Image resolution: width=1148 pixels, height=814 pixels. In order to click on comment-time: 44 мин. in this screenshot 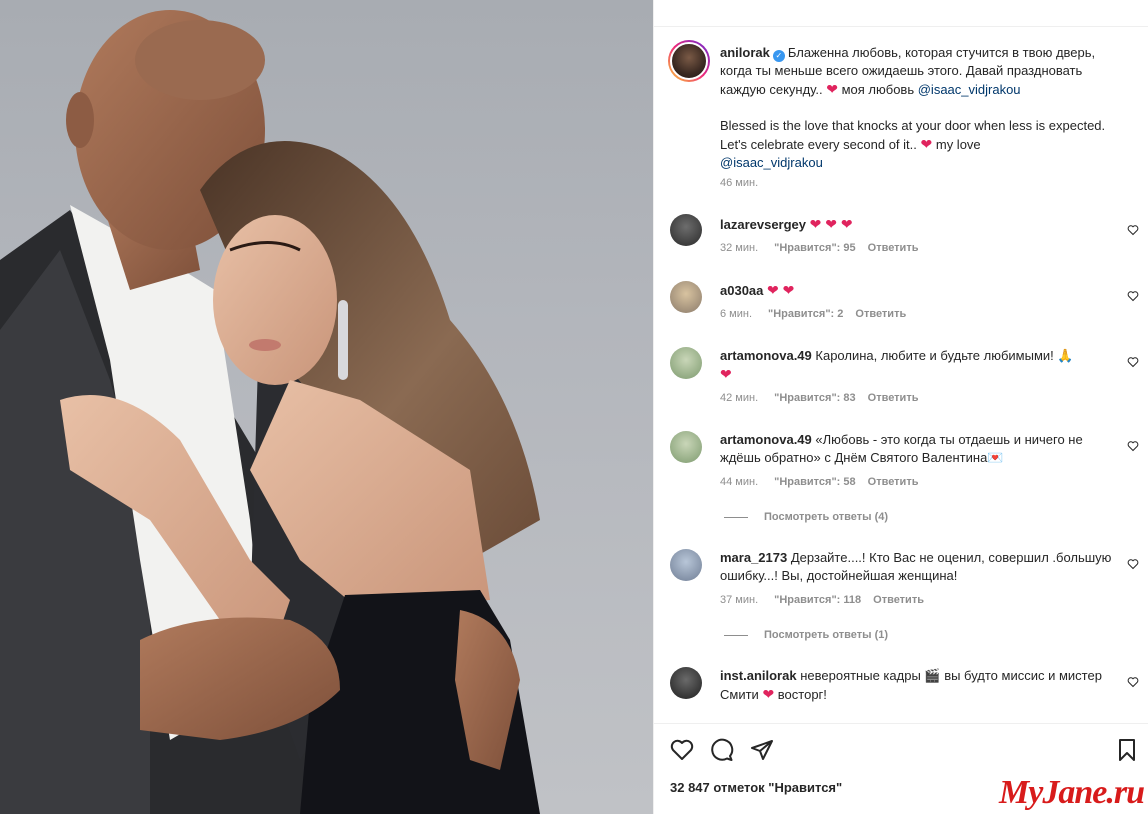, I will do `click(739, 482)`.